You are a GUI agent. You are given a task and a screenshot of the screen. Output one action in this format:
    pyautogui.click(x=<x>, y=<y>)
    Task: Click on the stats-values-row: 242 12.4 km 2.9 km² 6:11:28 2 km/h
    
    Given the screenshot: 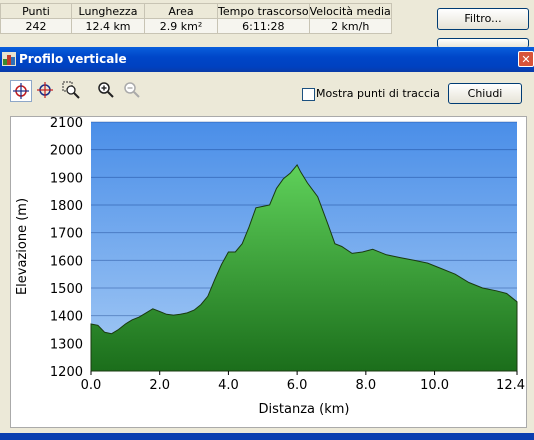 What is the action you would take?
    pyautogui.click(x=196, y=26)
    